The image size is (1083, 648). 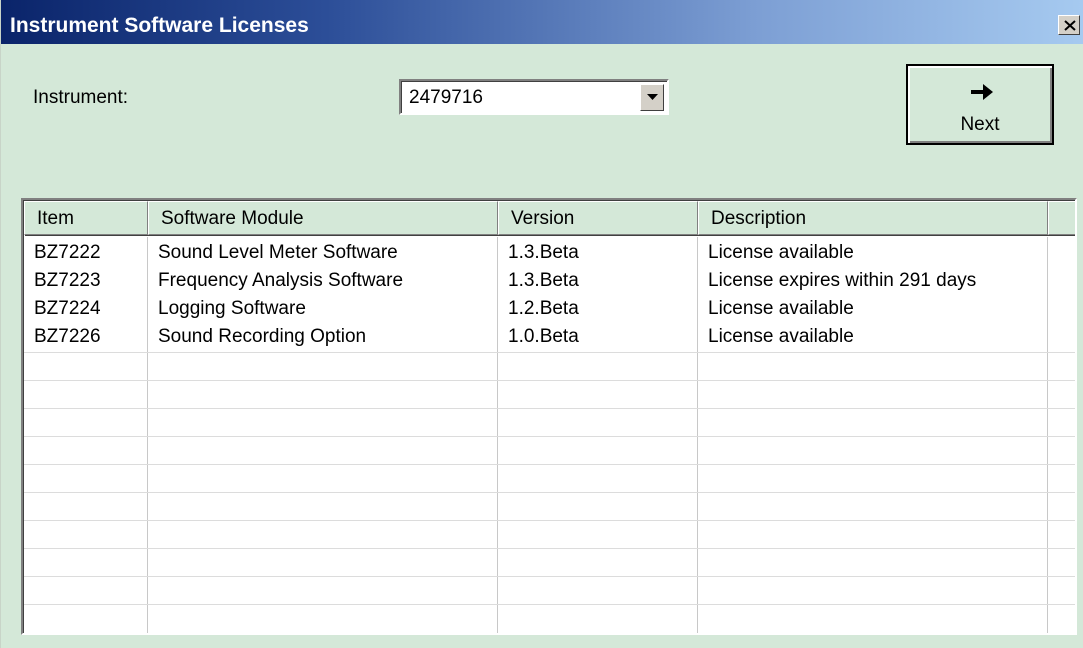 I want to click on cell-version: 1.0.Beta, so click(x=543, y=336).